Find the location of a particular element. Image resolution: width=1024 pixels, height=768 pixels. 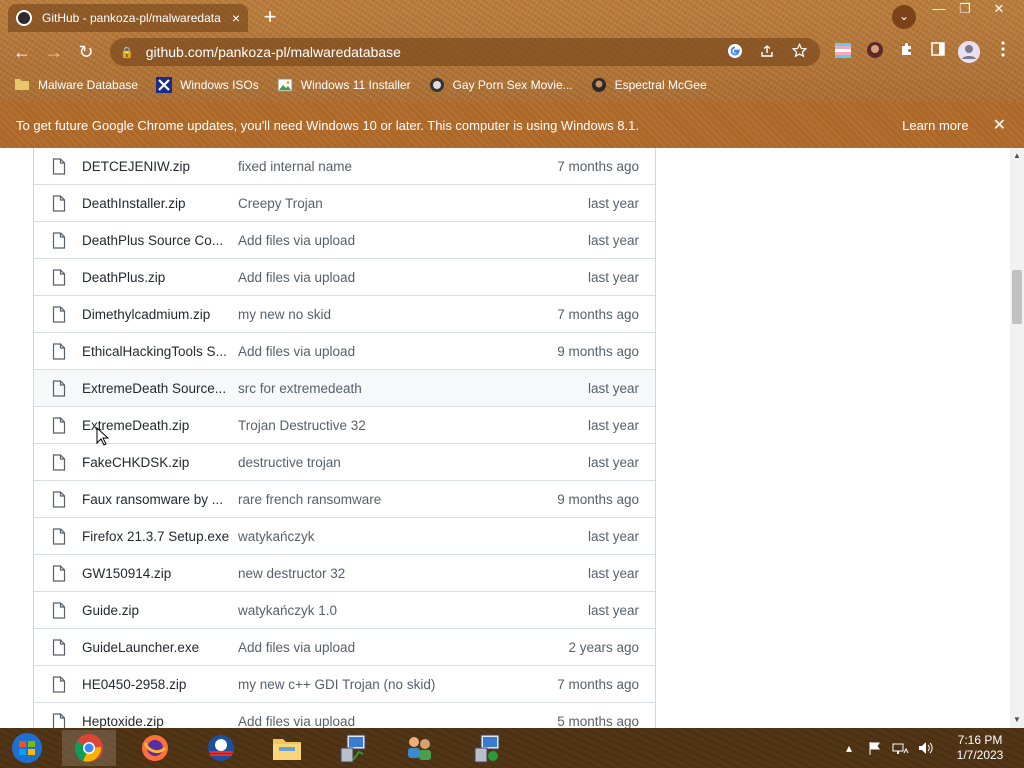

commit-message-link: watykańczyk is located at coordinates (413, 536).